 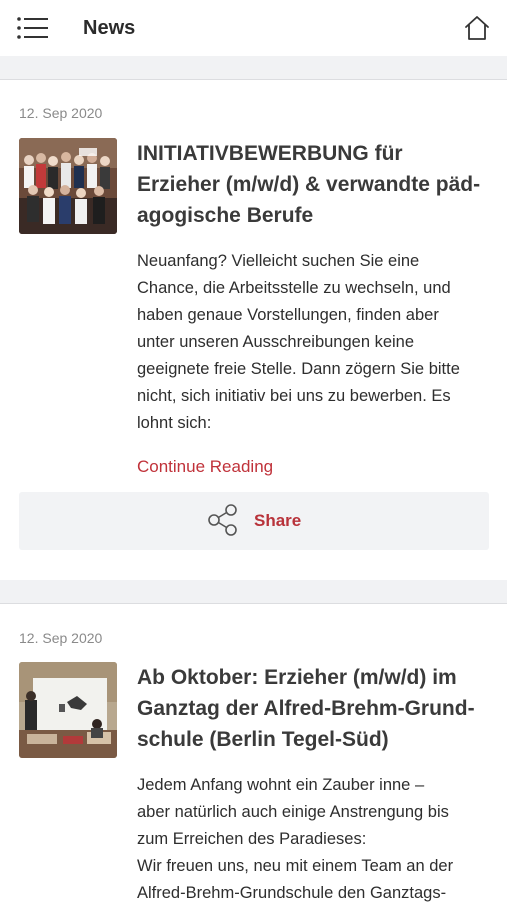 What do you see at coordinates (32, 28) in the screenshot?
I see `hamburger-menu-icon` at bounding box center [32, 28].